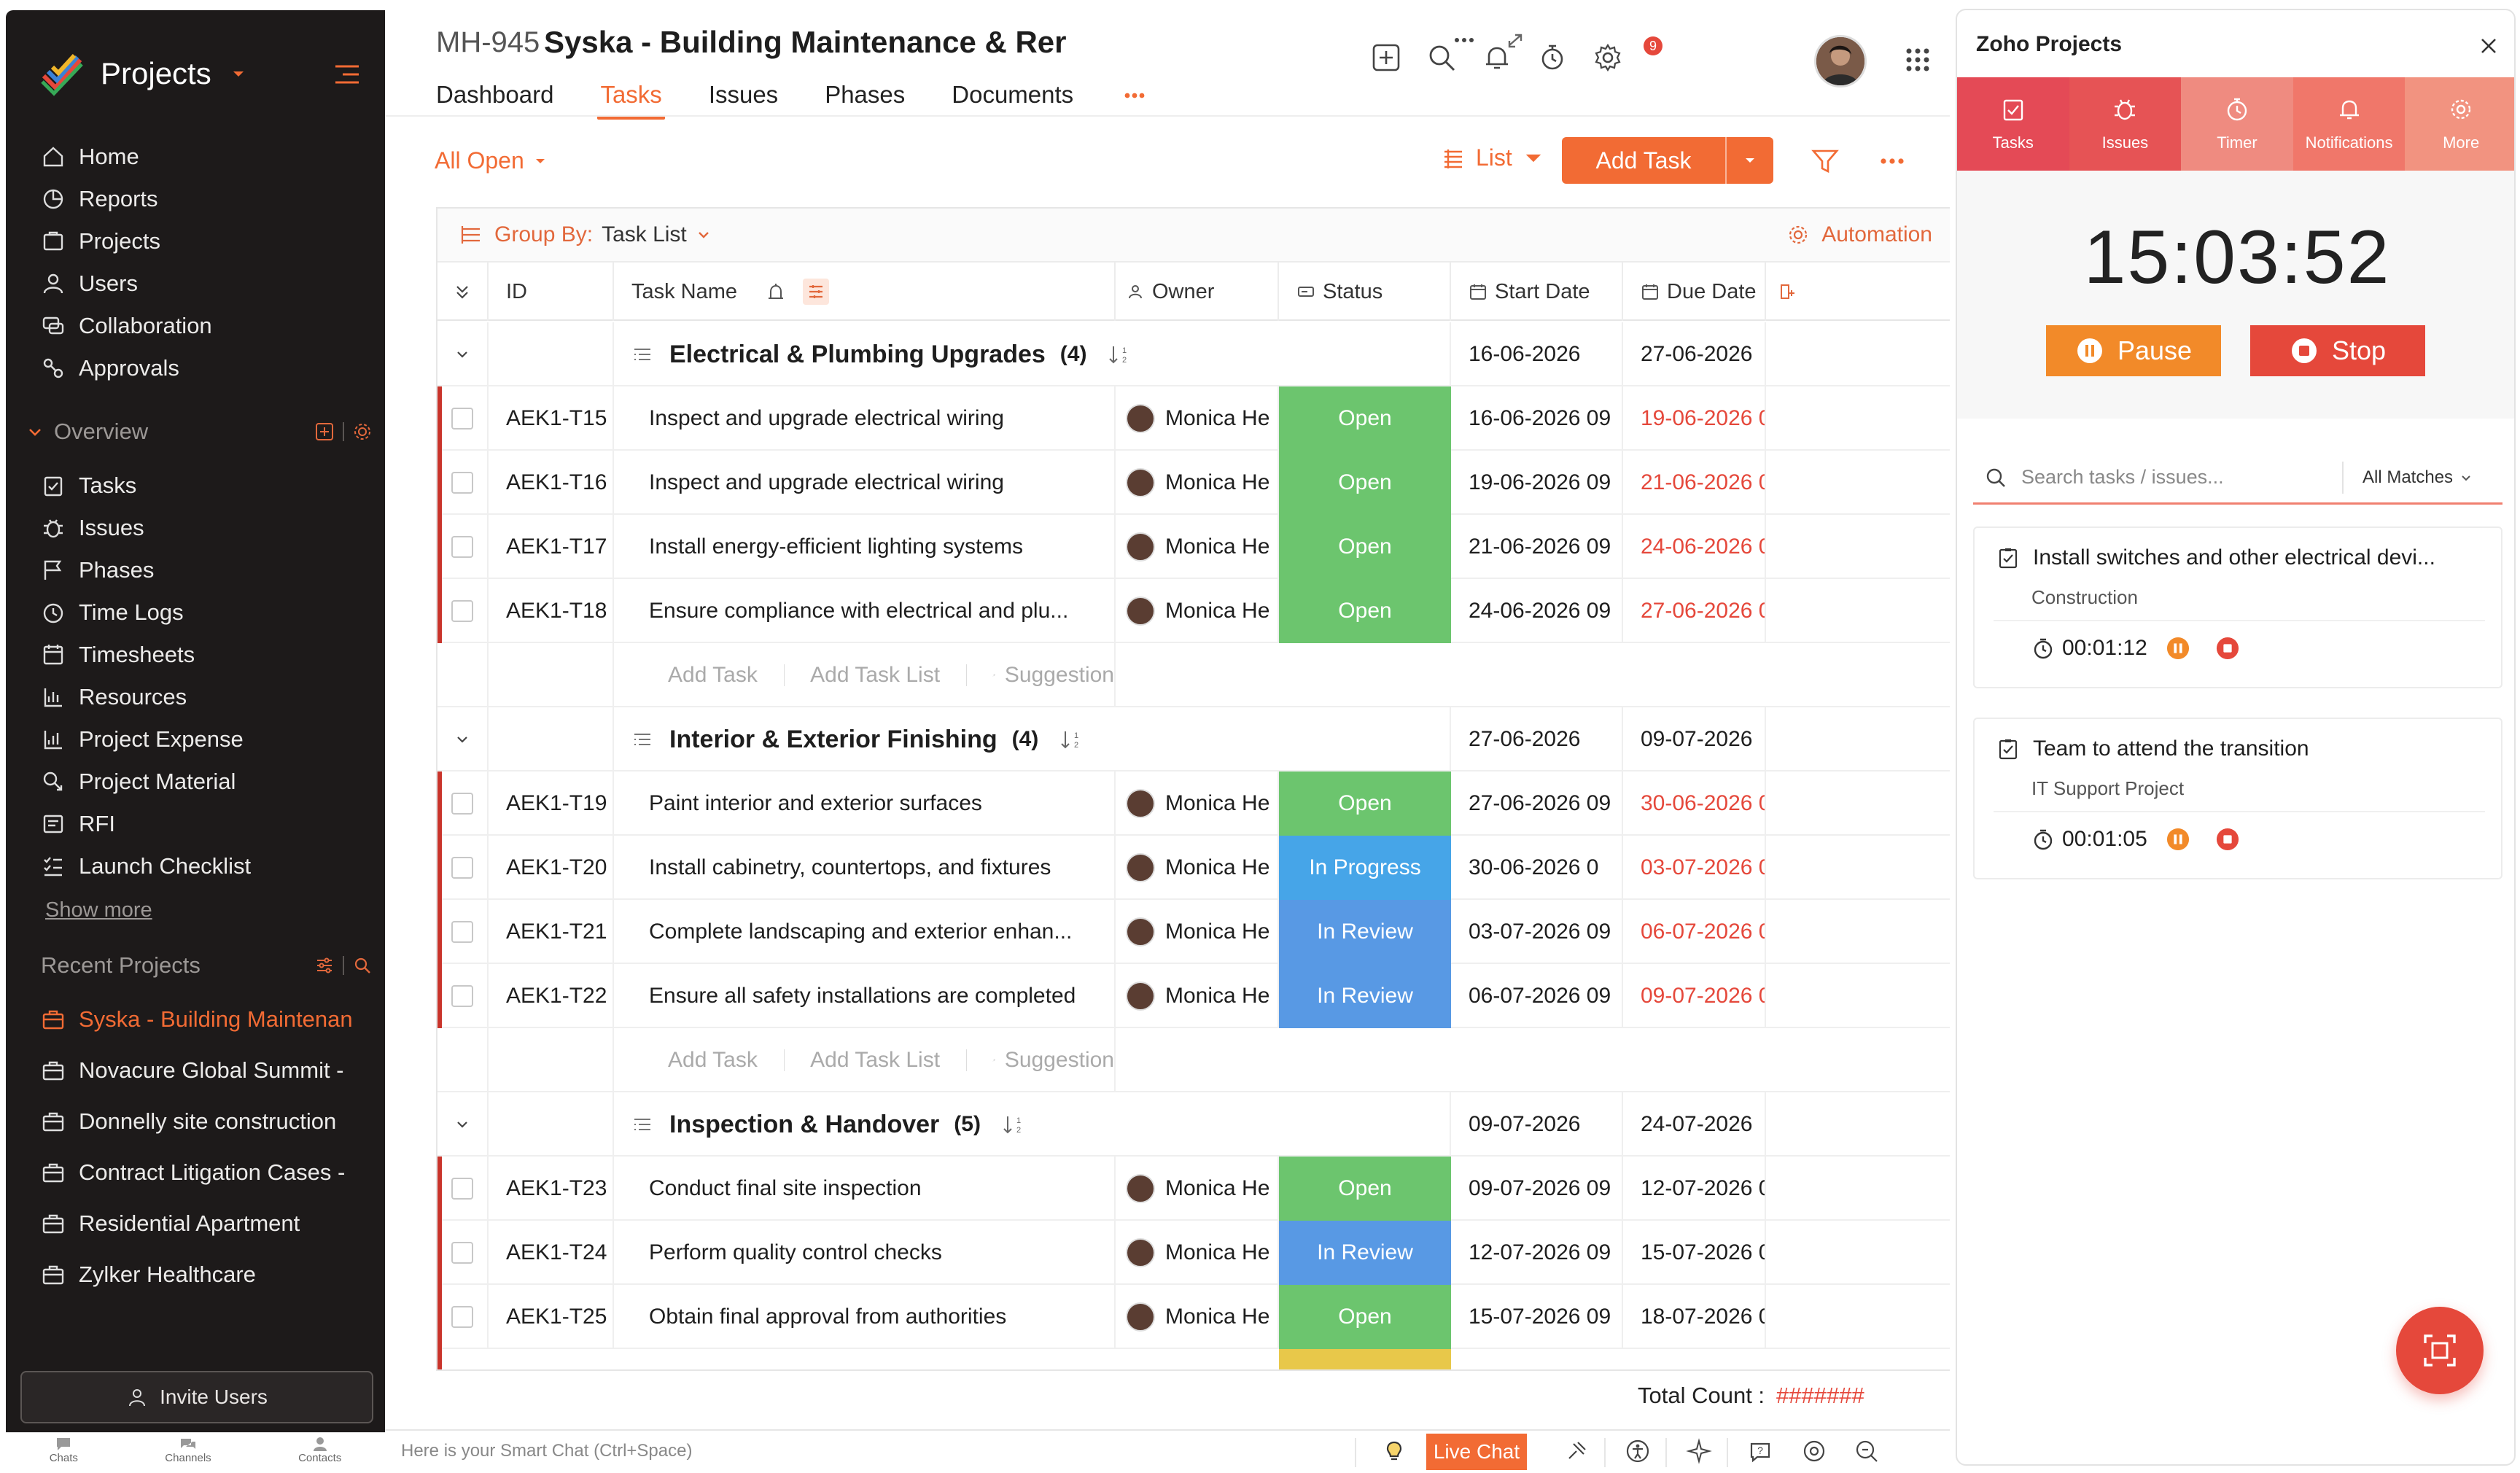  I want to click on task-id: AEK1-T22, so click(551, 996).